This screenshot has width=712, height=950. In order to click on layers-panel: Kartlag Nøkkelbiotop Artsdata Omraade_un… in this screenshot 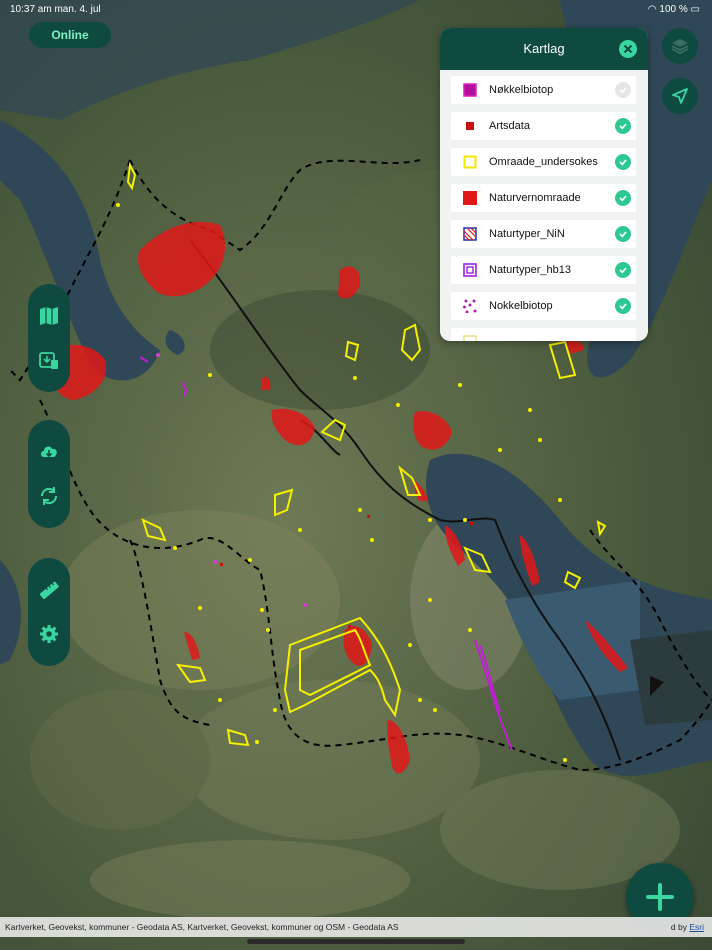, I will do `click(544, 184)`.